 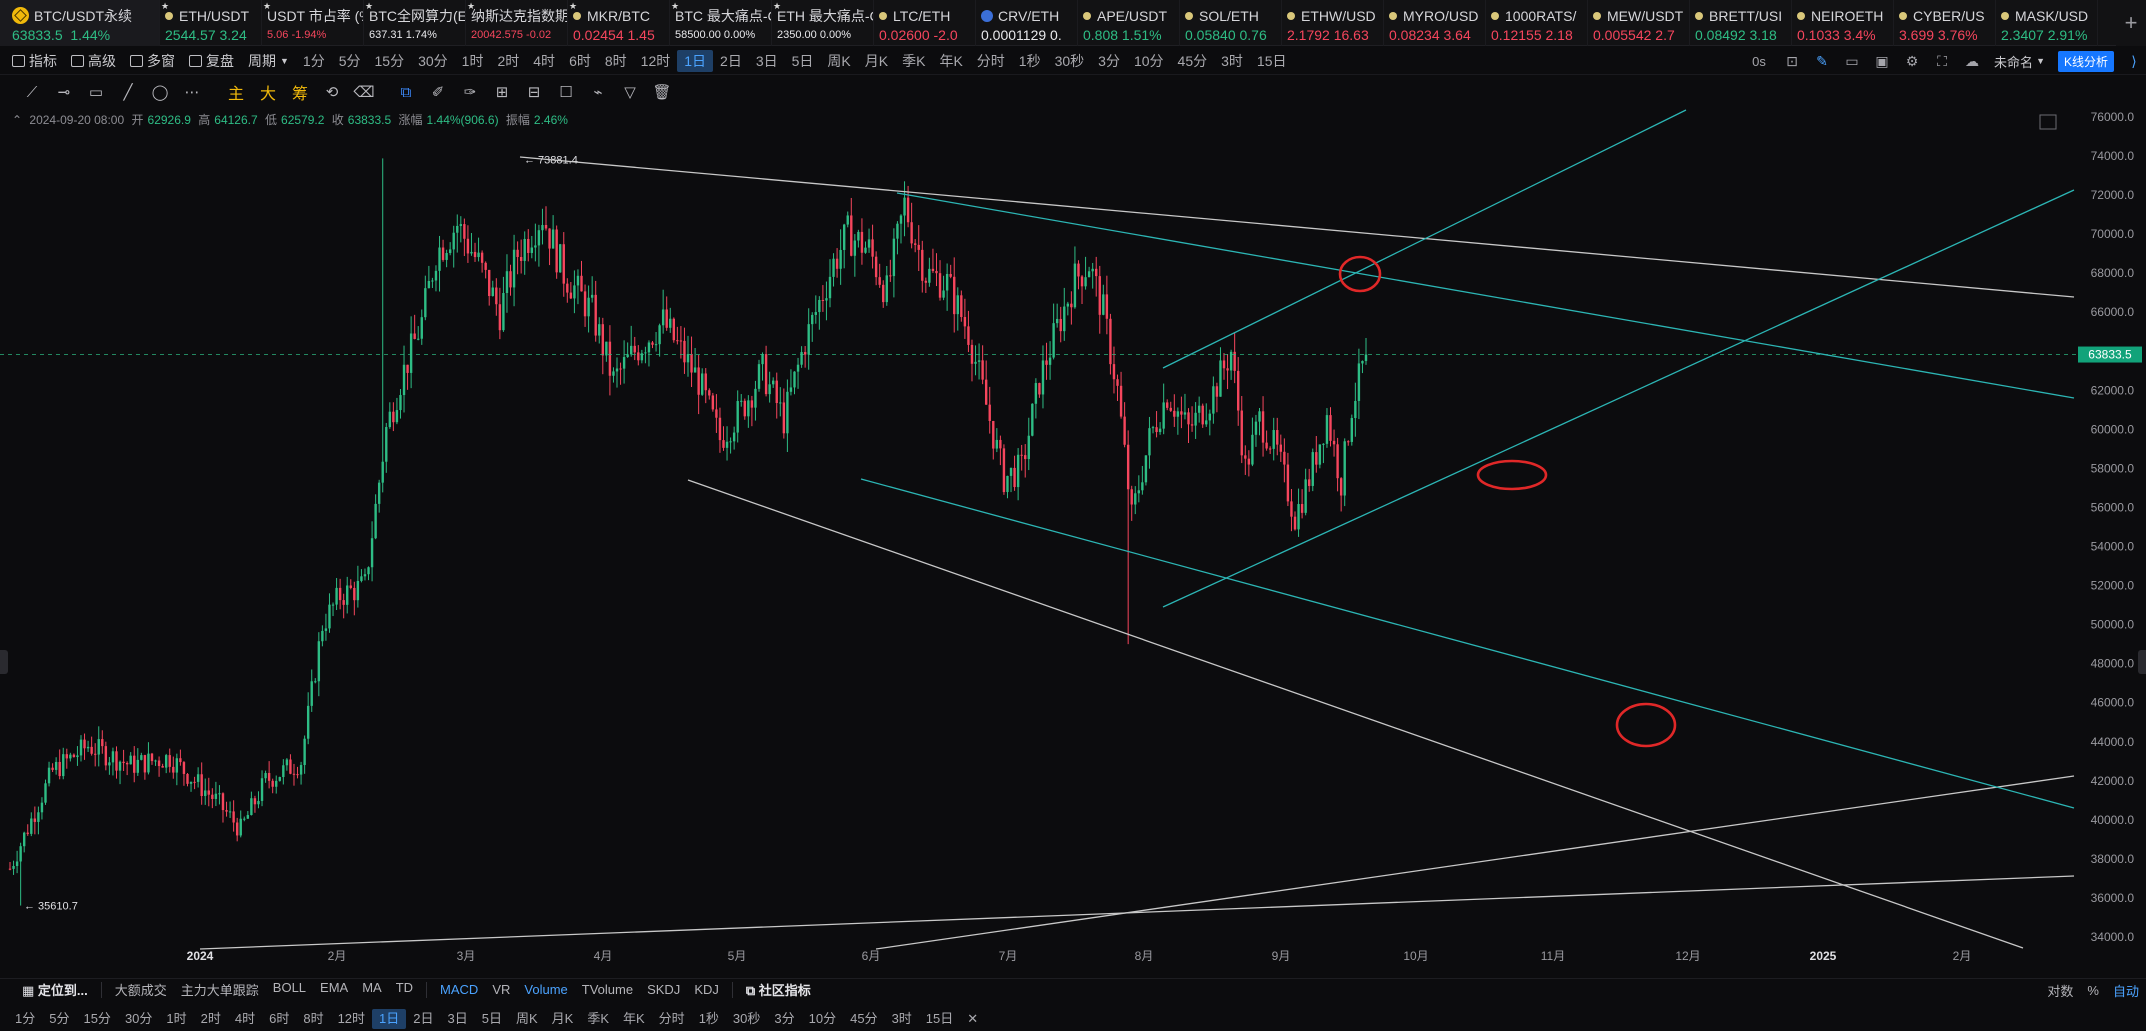 I want to click on lock-icon: ⊟, so click(x=534, y=92).